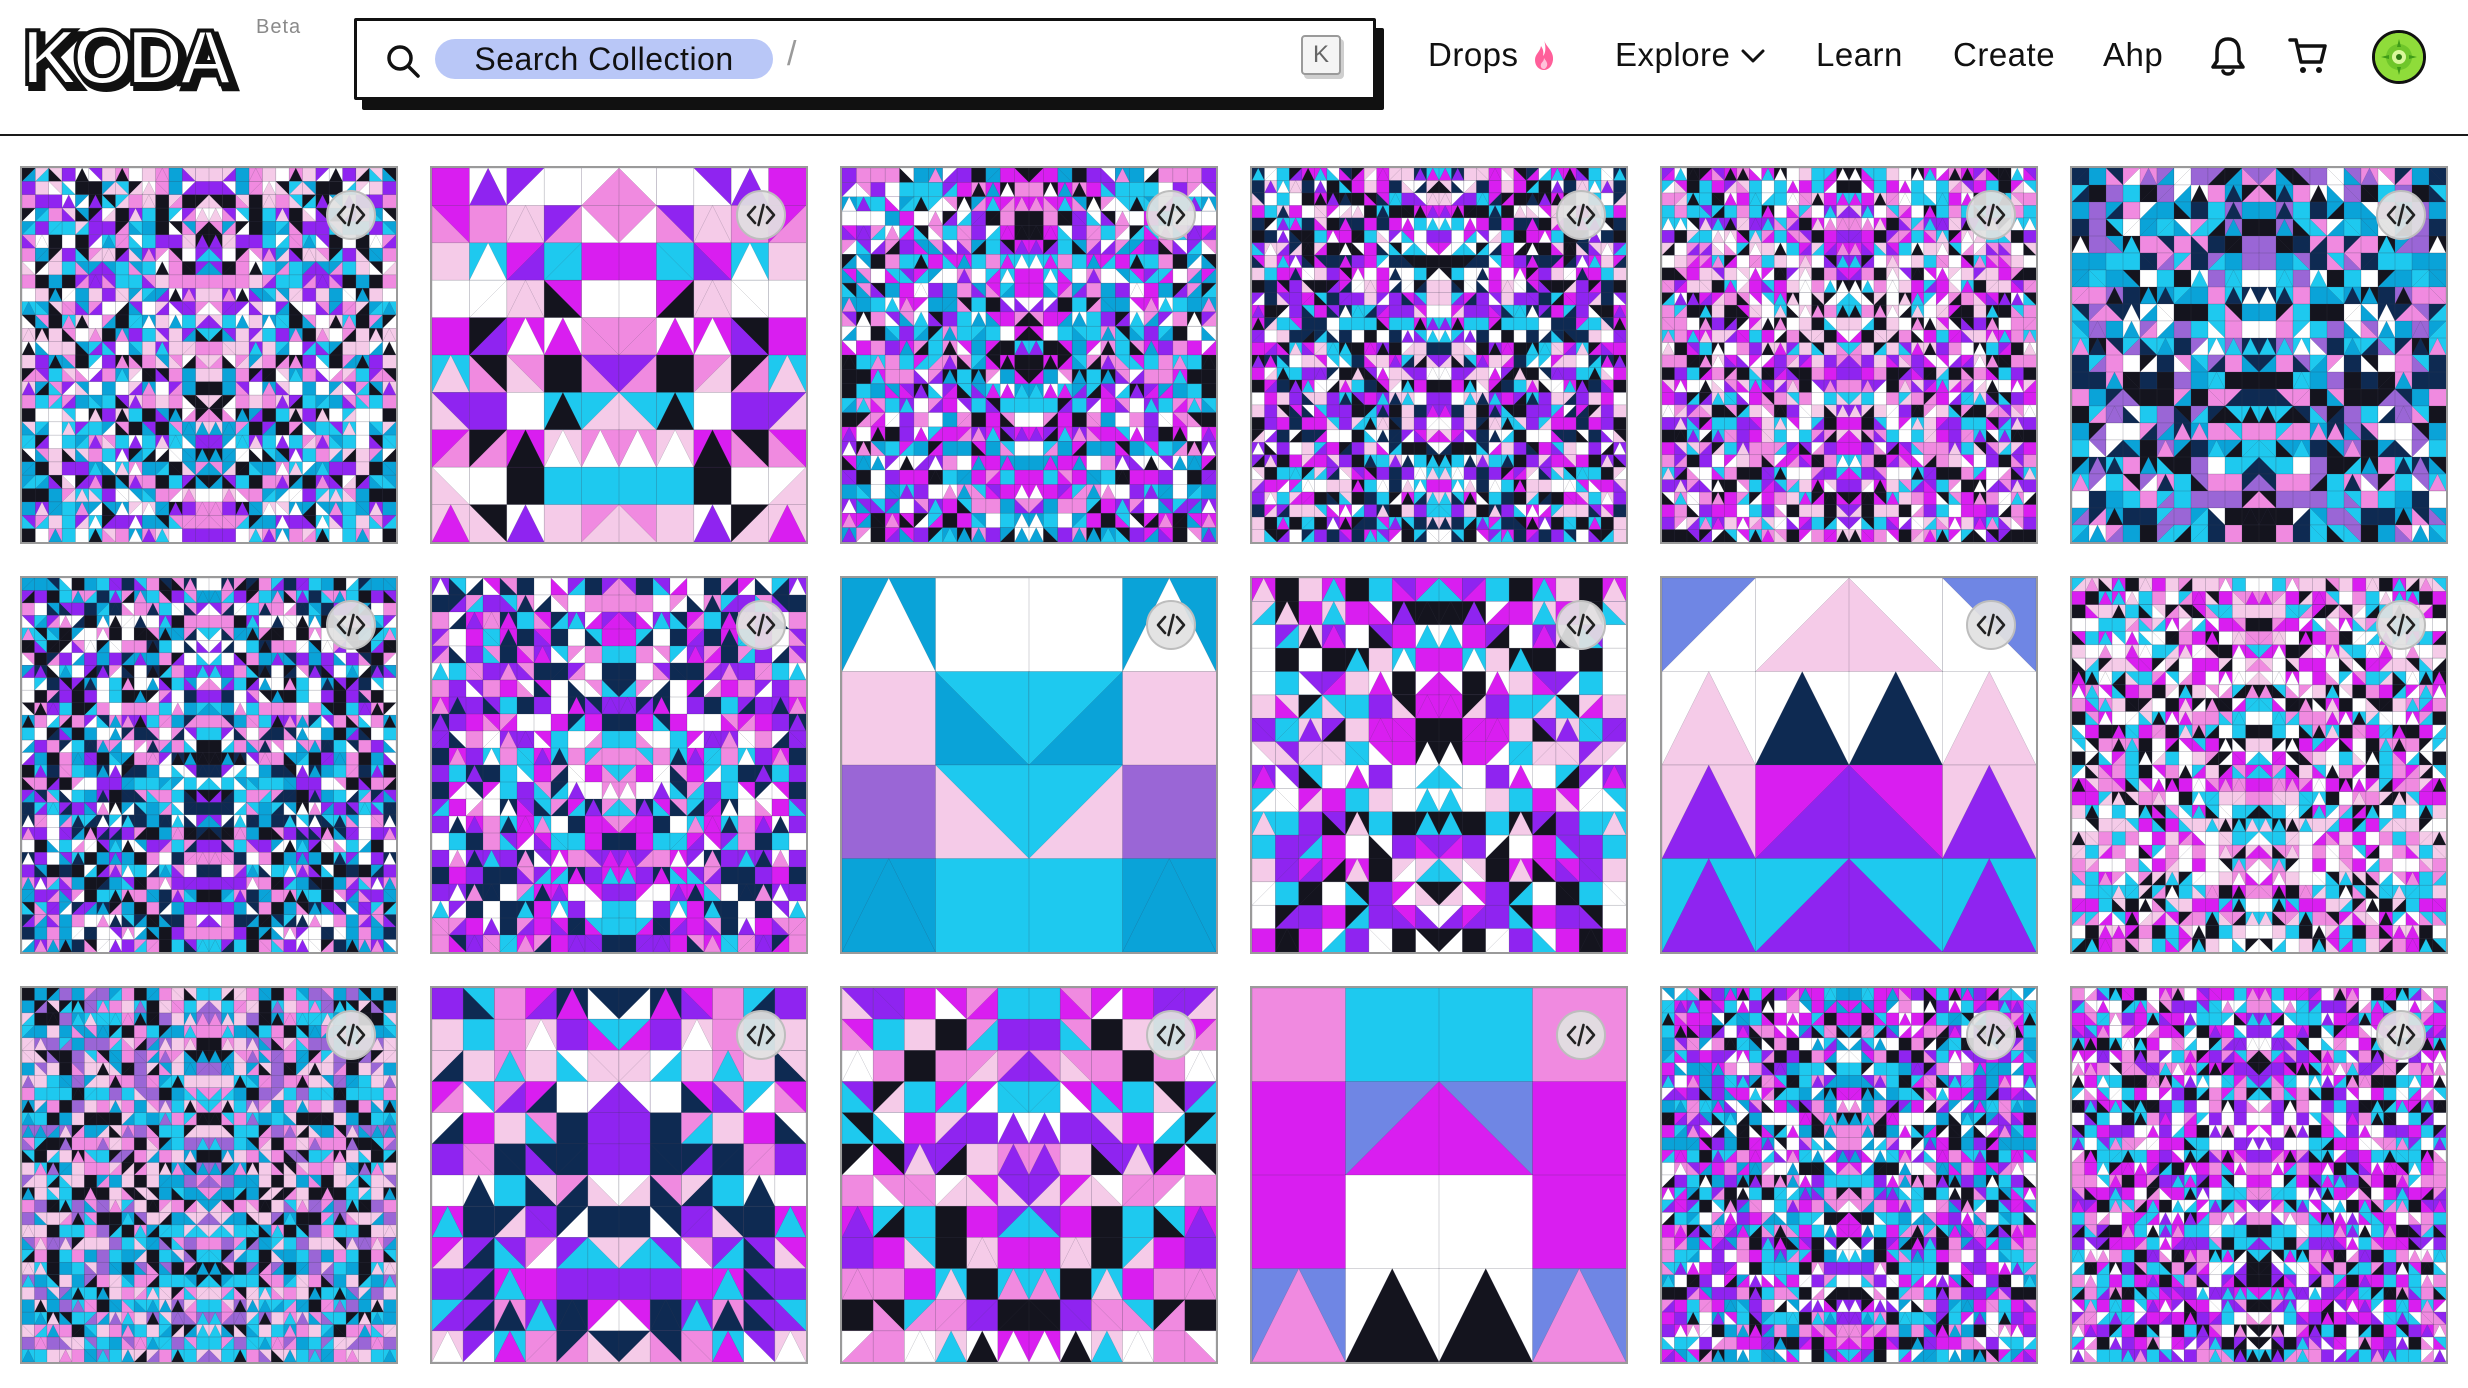  I want to click on avatar, so click(2399, 57).